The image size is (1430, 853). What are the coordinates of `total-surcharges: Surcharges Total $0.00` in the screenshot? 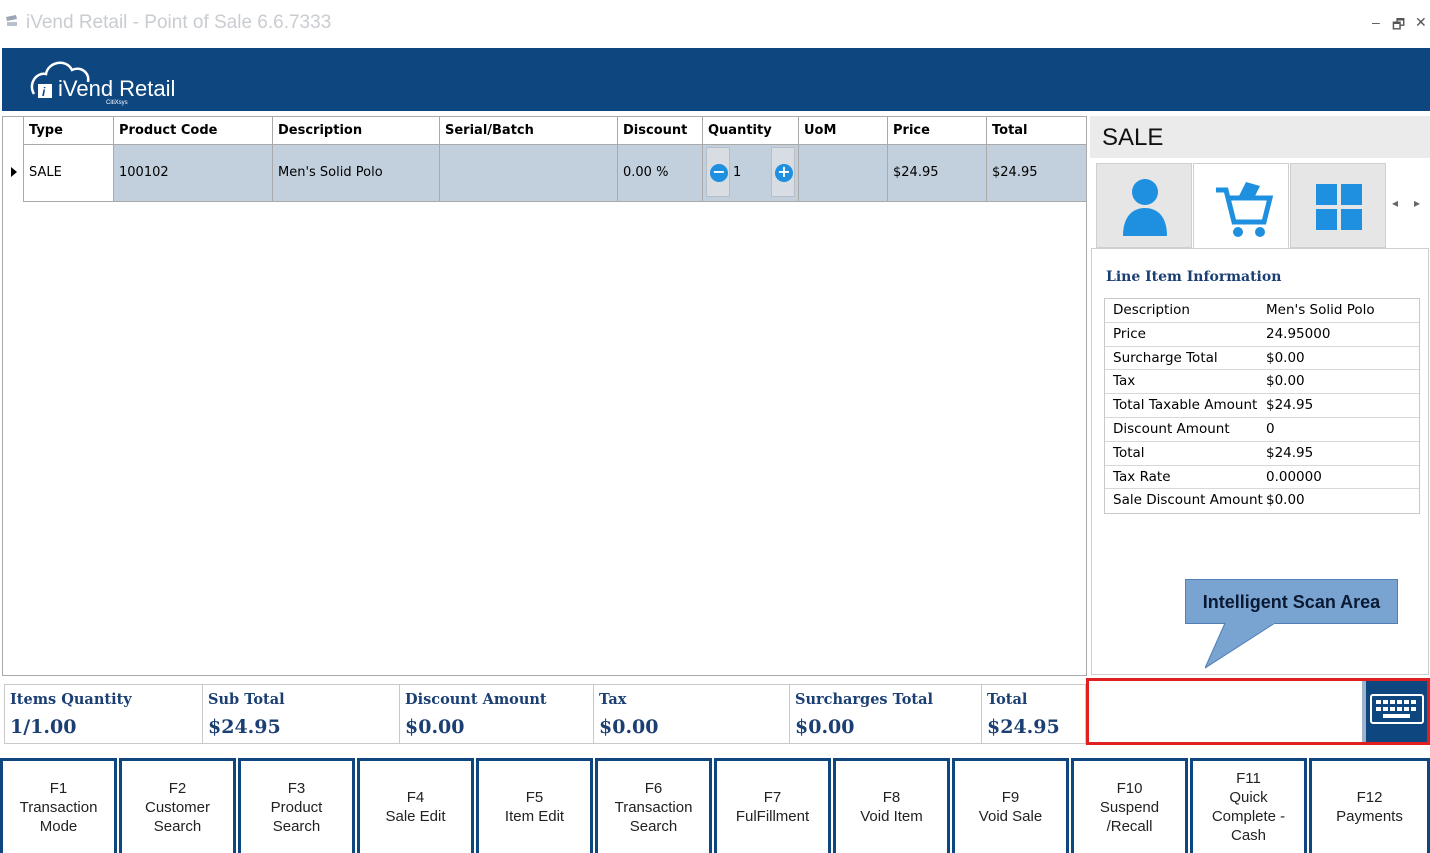 It's located at (885, 714).